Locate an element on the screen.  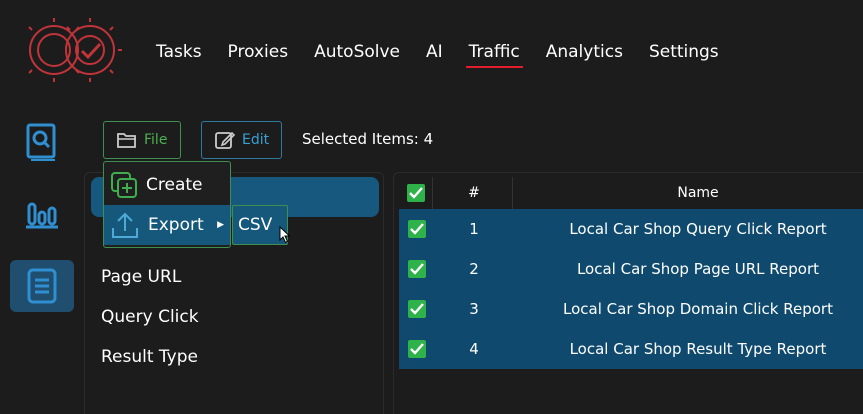
sidebar-reports is located at coordinates (42, 286).